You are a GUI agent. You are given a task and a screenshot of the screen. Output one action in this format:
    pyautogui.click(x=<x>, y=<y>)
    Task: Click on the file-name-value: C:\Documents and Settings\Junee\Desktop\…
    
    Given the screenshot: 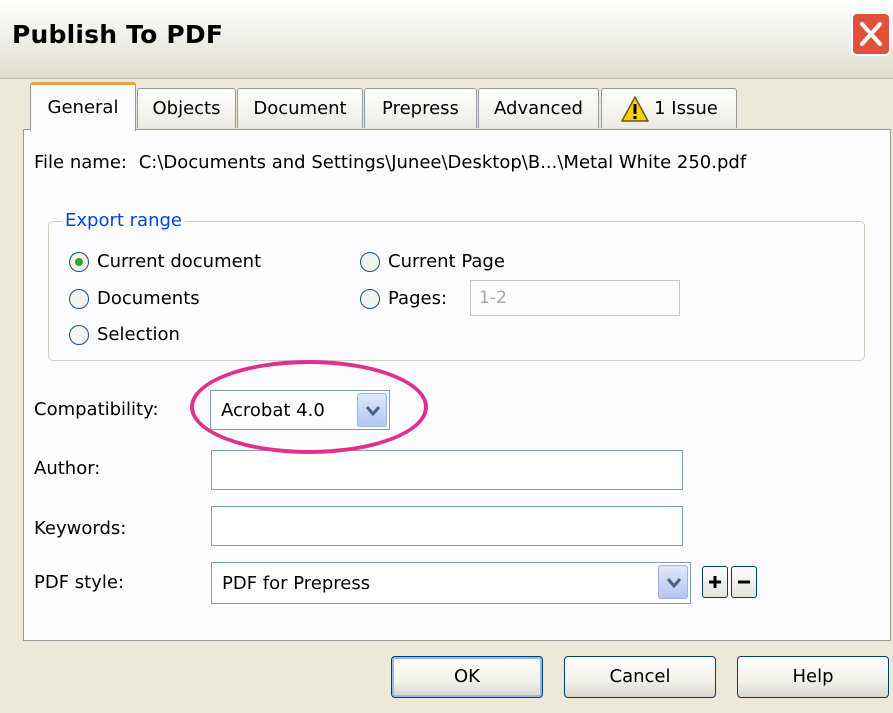 What is the action you would take?
    pyautogui.click(x=442, y=162)
    